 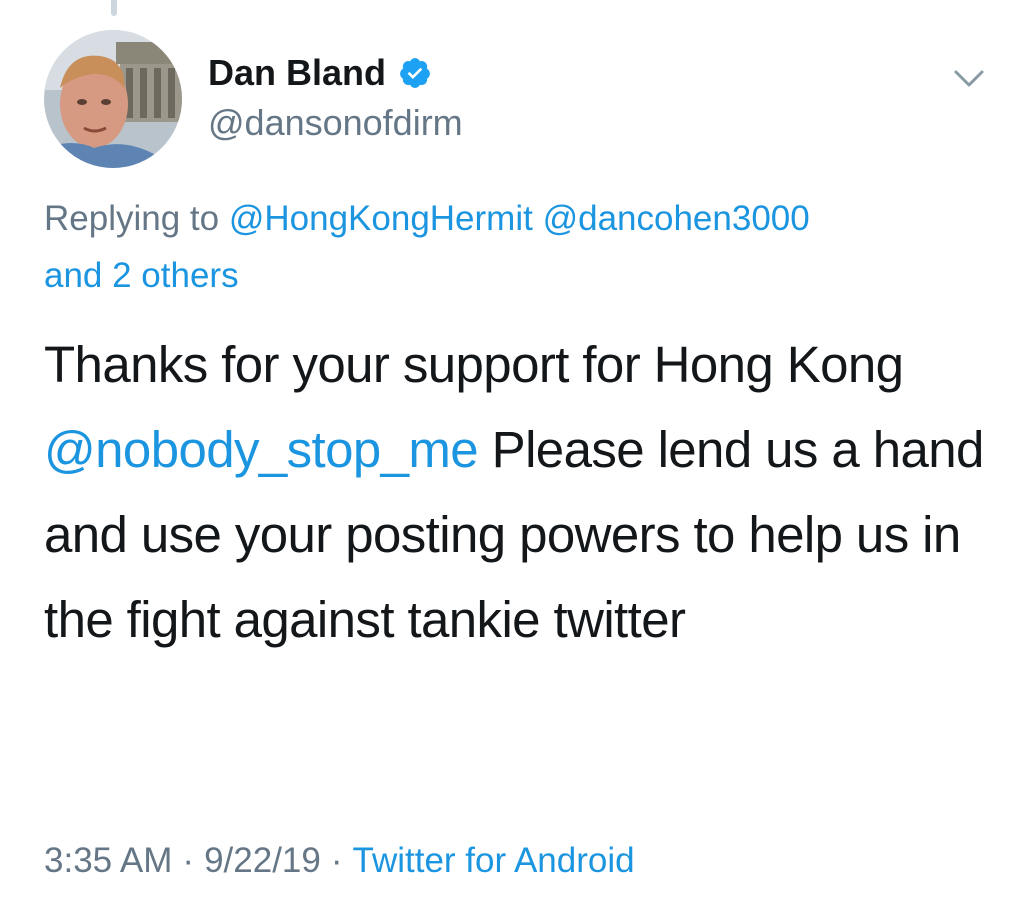 I want to click on thread-connector-line, so click(x=114, y=8).